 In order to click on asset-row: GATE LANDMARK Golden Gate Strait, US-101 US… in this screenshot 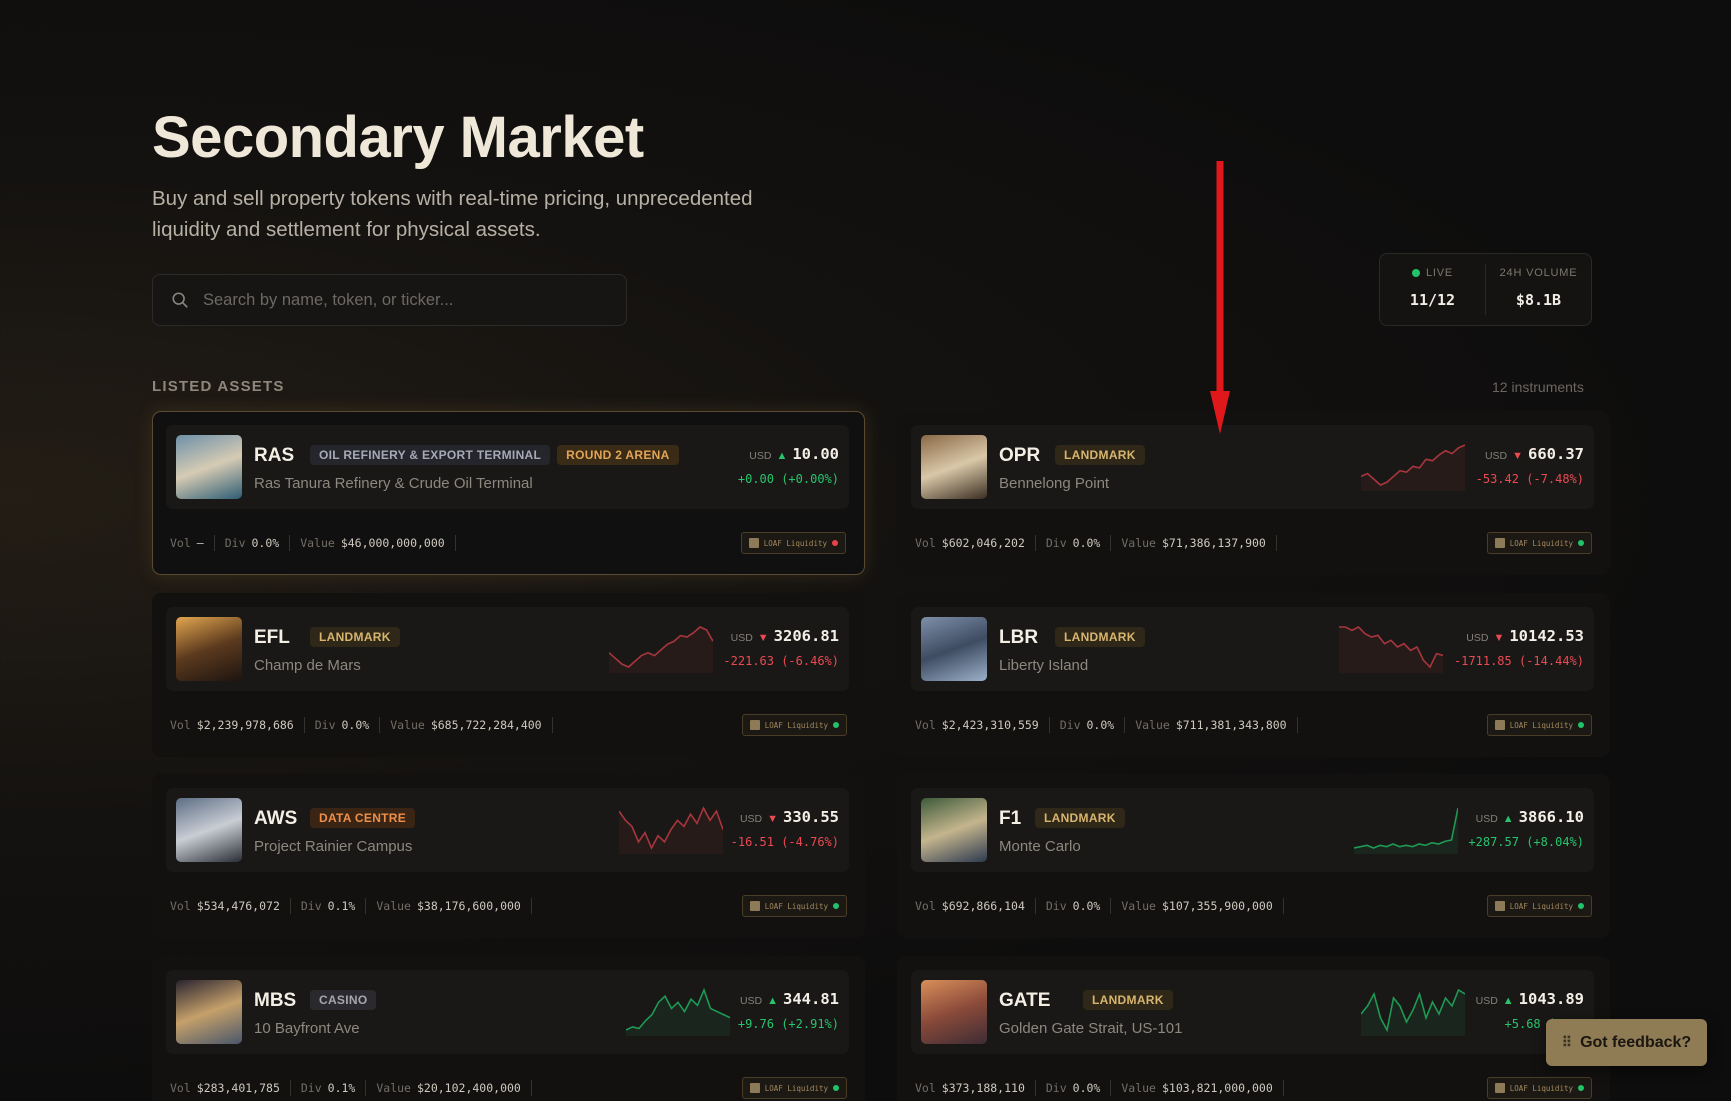, I will do `click(1252, 1012)`.